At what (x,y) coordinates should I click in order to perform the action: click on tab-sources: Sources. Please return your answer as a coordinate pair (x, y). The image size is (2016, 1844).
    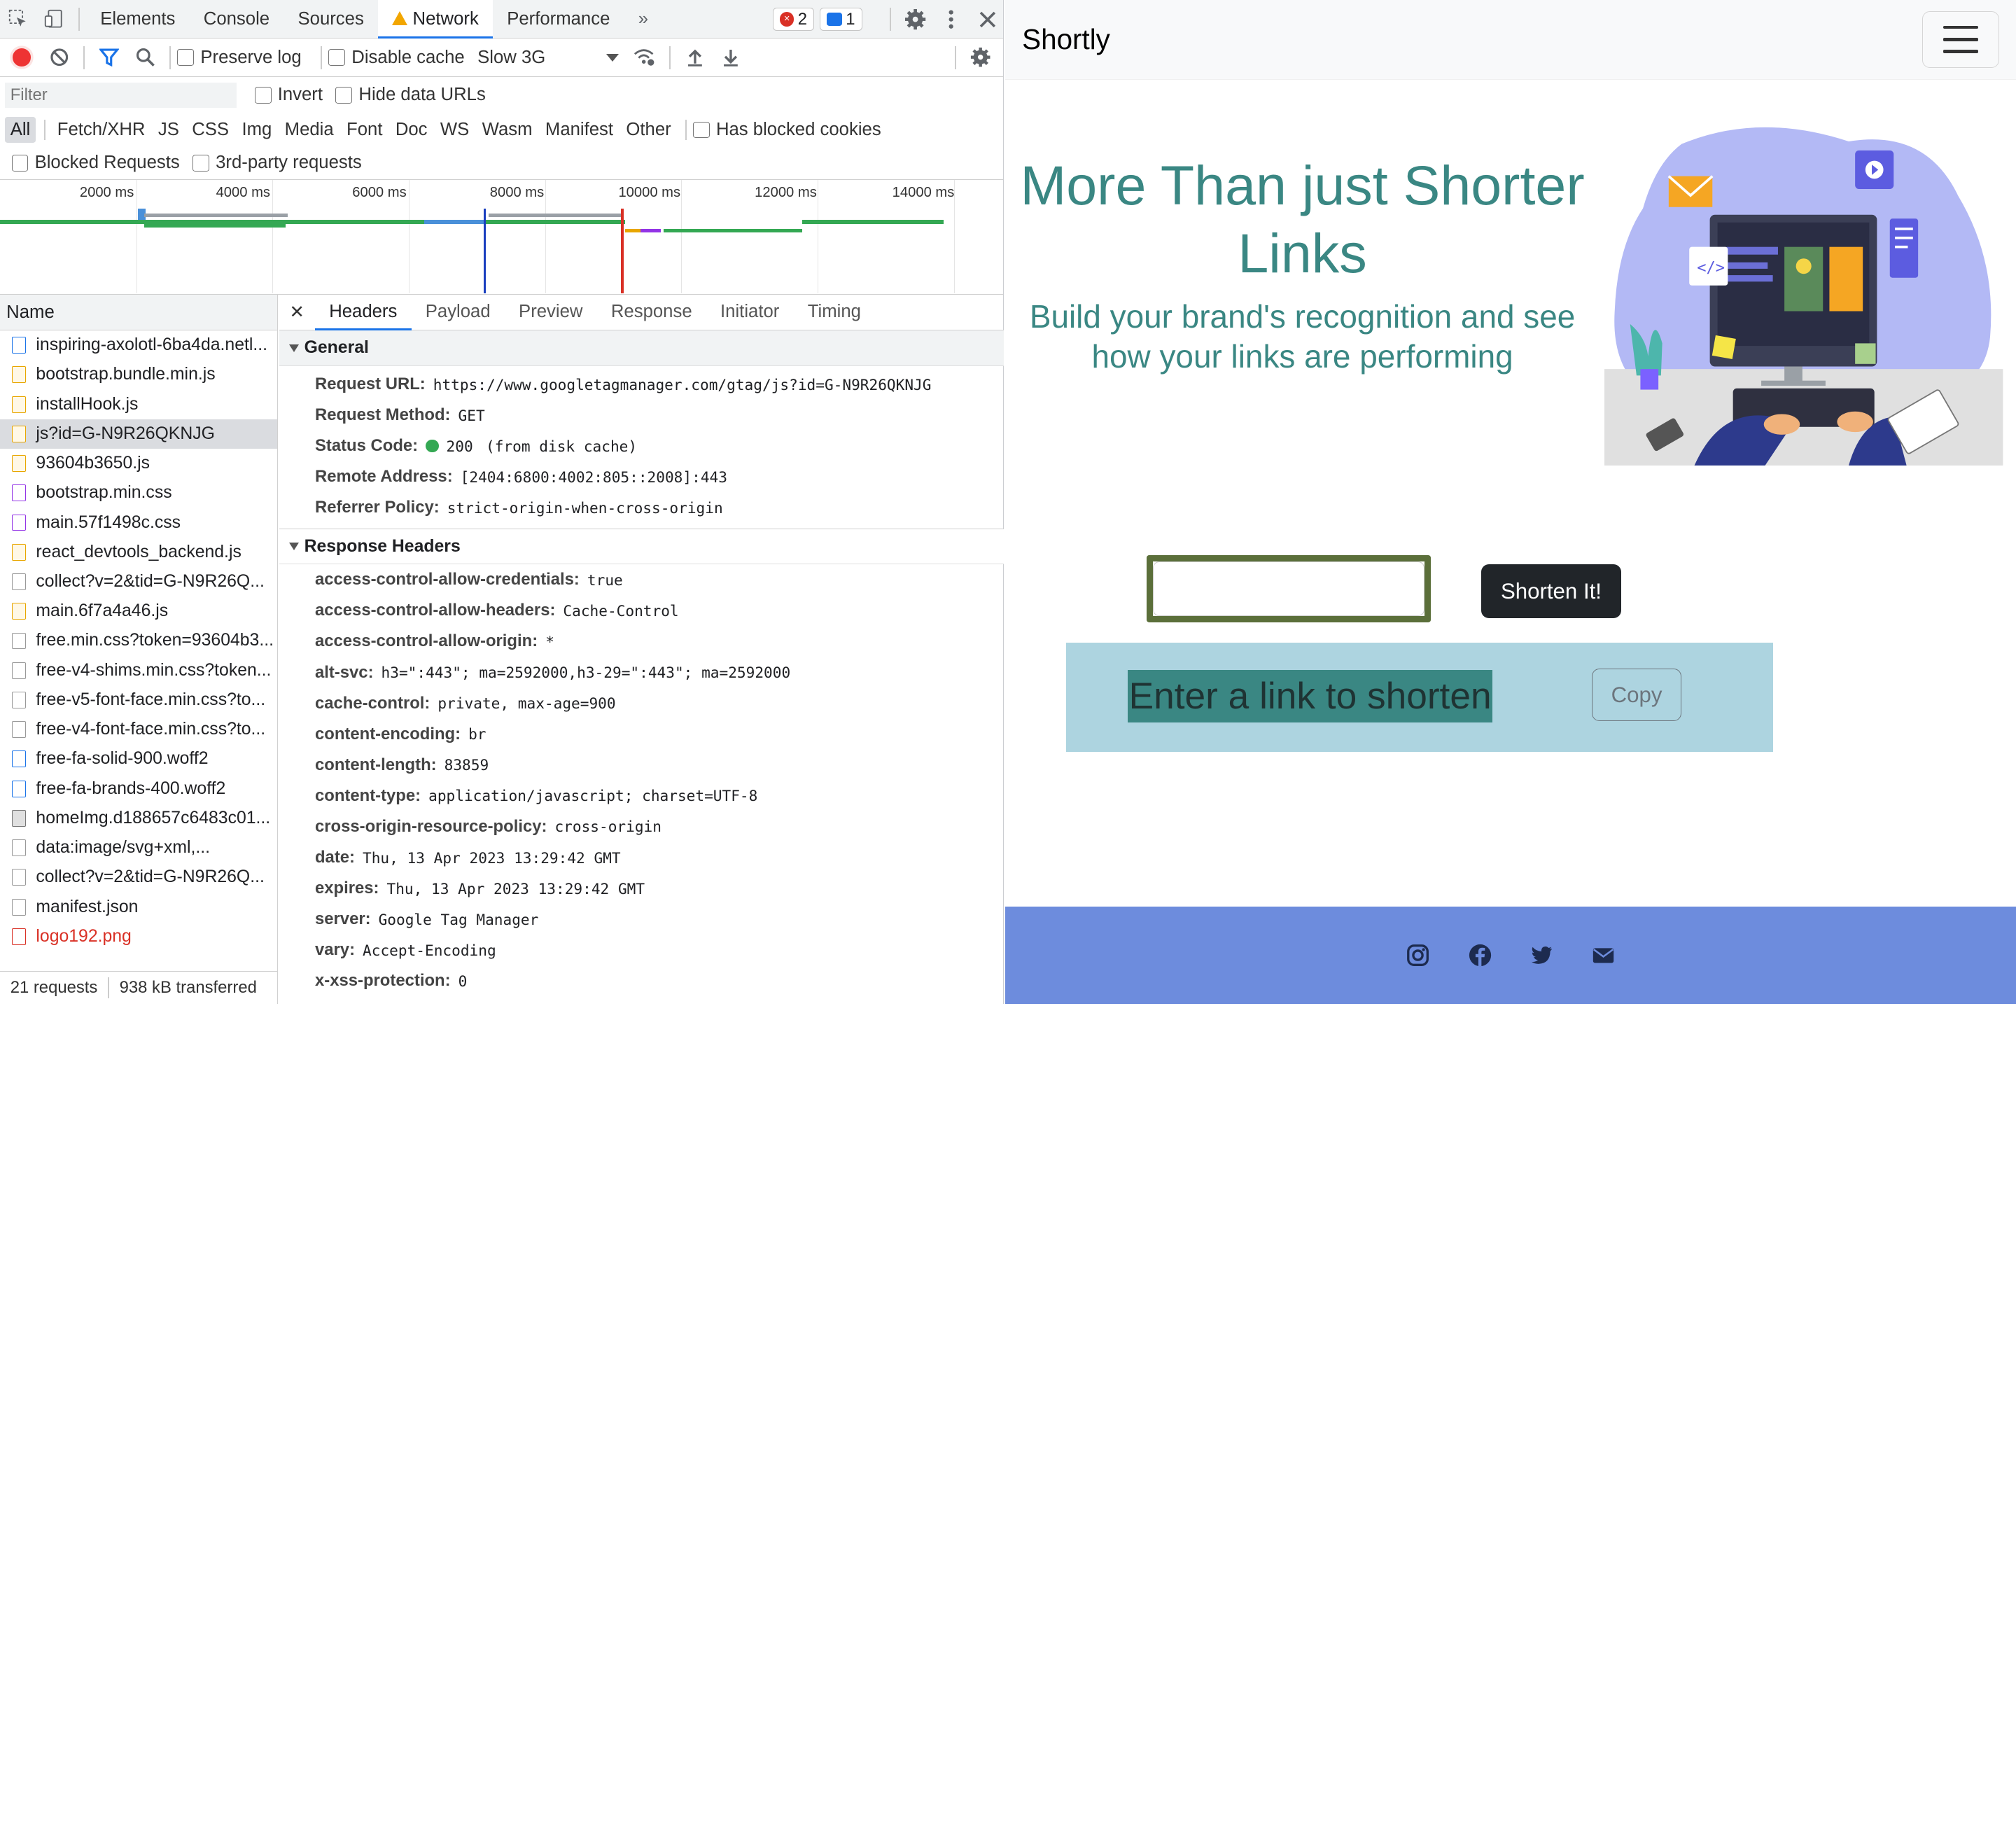
    Looking at the image, I should click on (331, 19).